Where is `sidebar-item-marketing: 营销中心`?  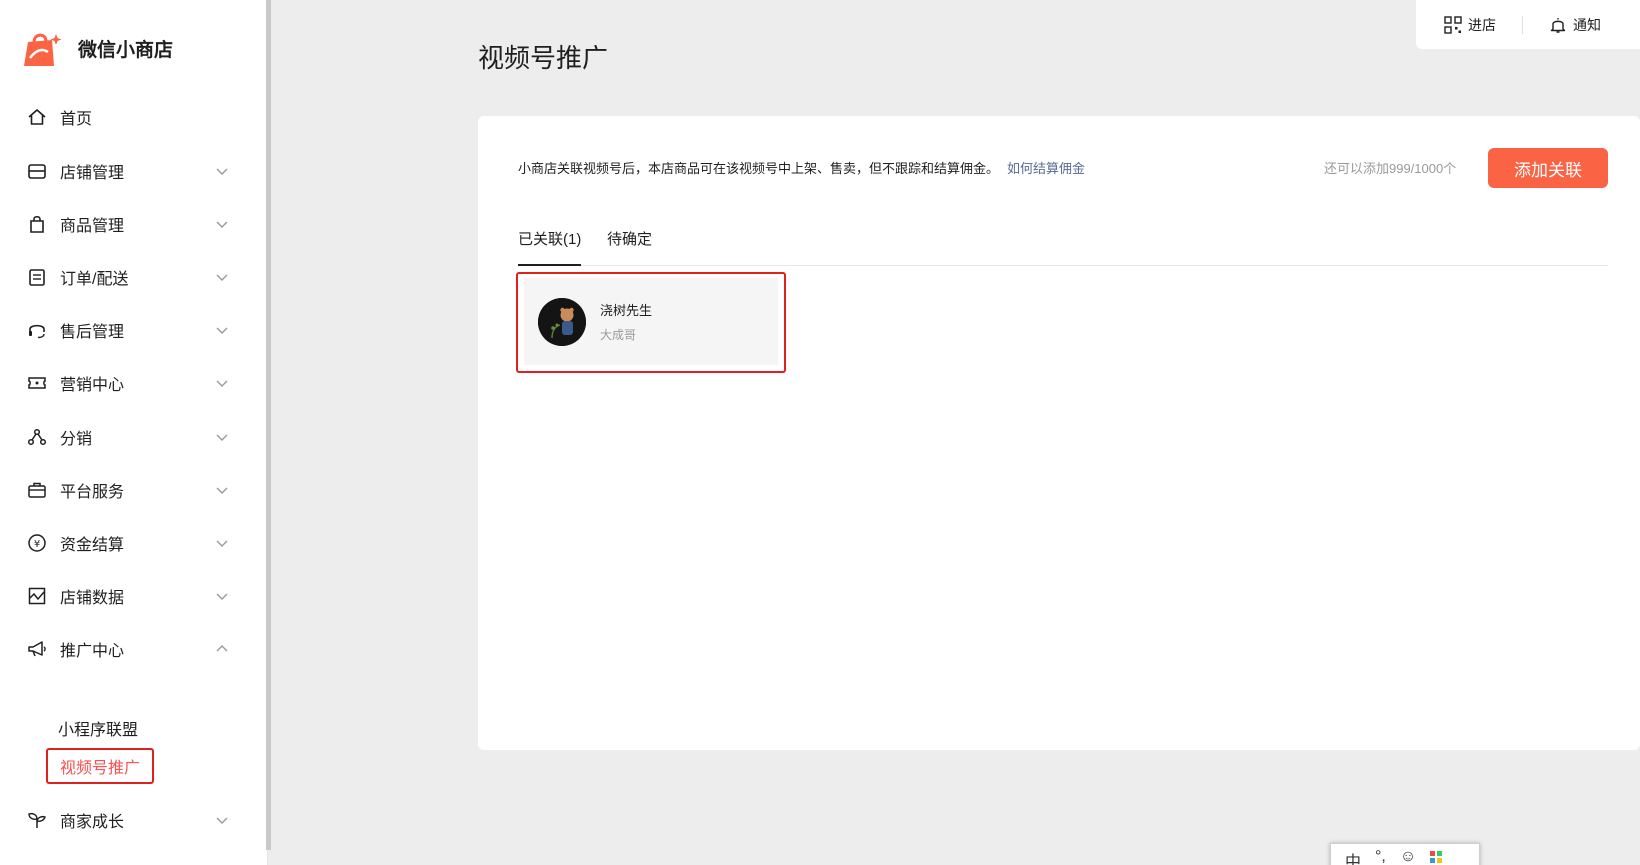 sidebar-item-marketing: 营销中心 is located at coordinates (134, 383).